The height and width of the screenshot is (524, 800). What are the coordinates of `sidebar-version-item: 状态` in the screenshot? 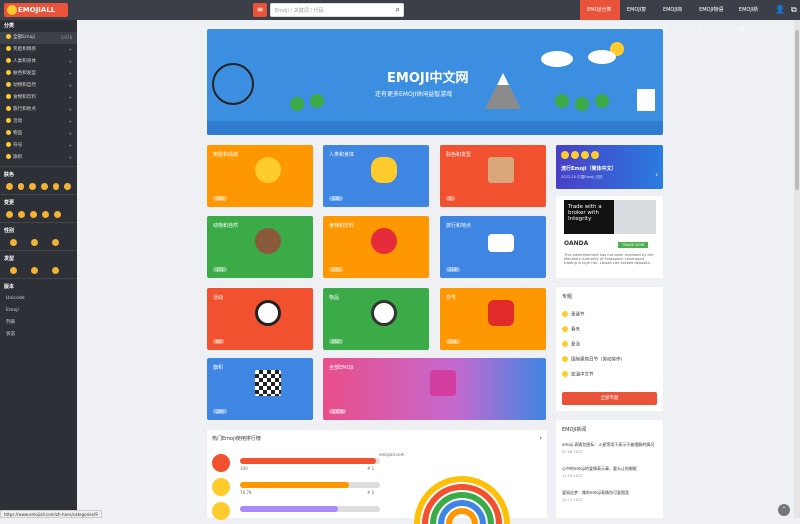 It's located at (38, 335).